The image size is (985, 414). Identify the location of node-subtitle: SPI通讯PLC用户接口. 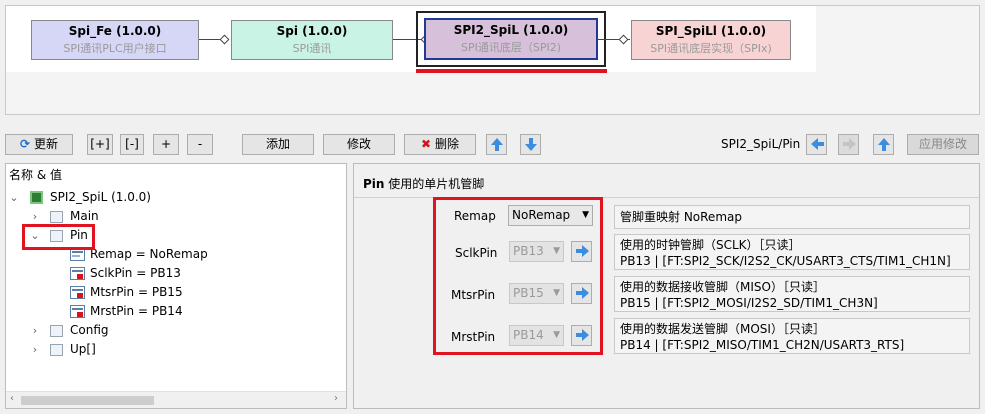
(115, 48).